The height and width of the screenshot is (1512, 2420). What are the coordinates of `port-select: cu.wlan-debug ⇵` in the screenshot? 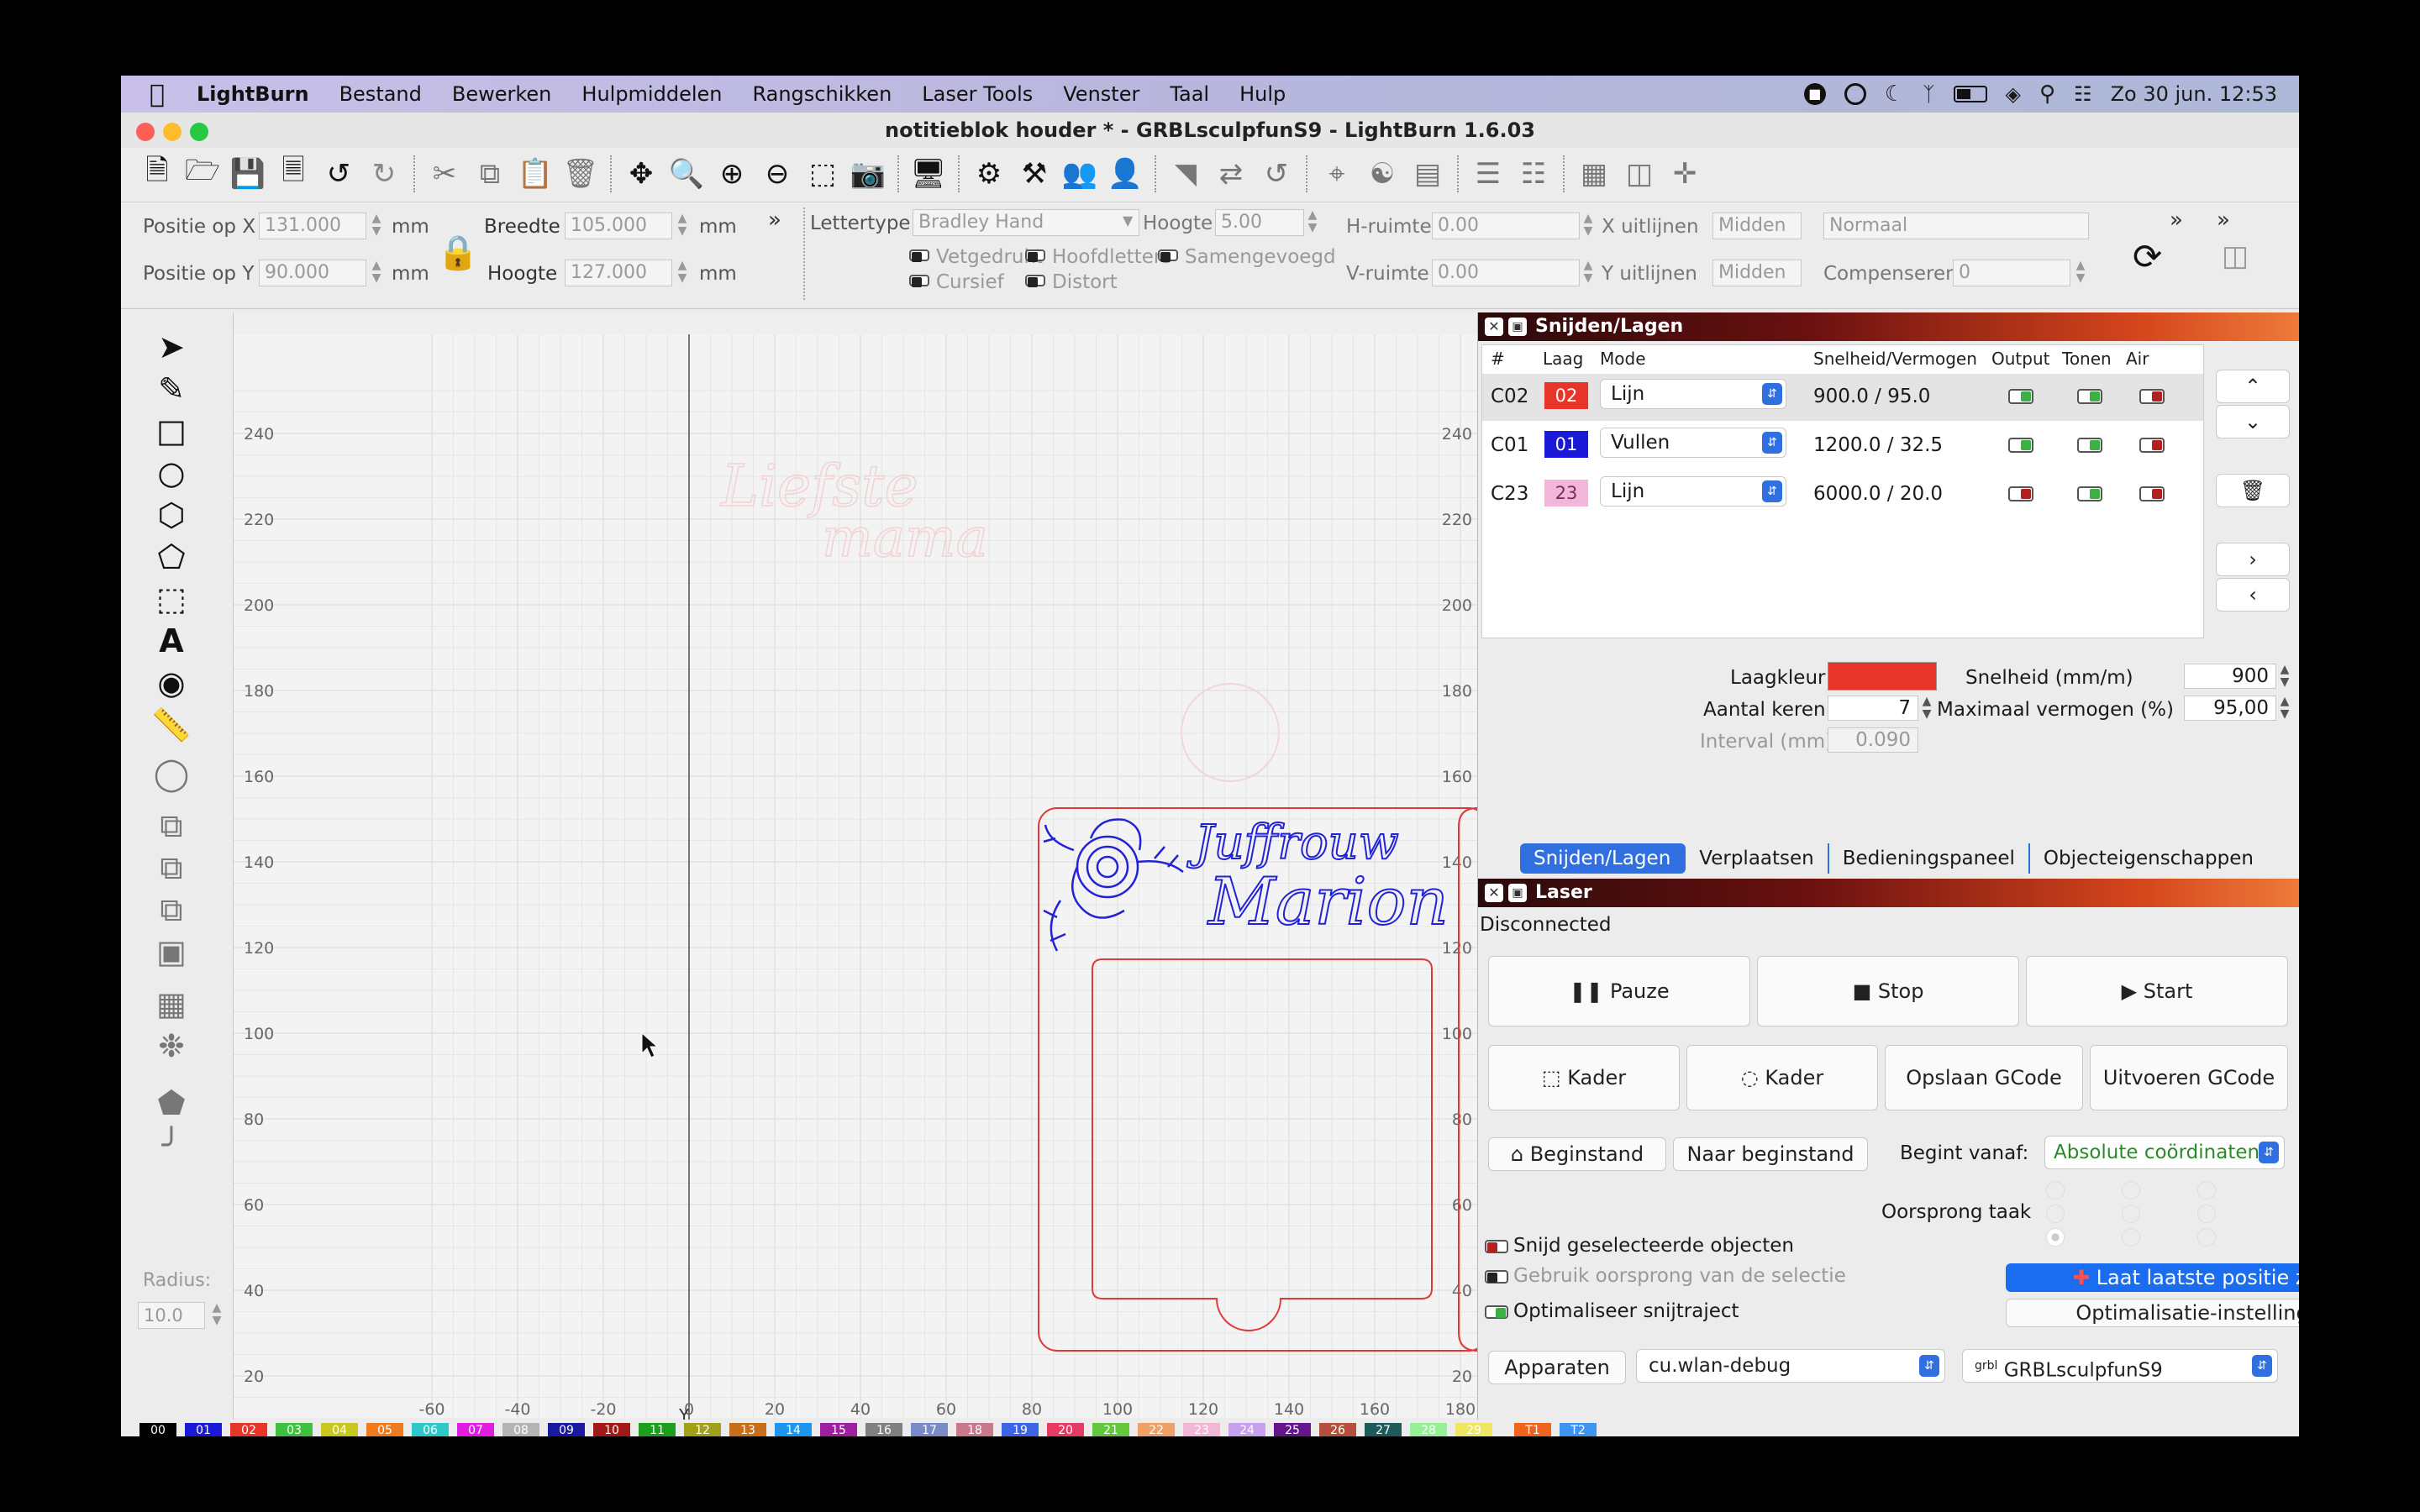 It's located at (1791, 1366).